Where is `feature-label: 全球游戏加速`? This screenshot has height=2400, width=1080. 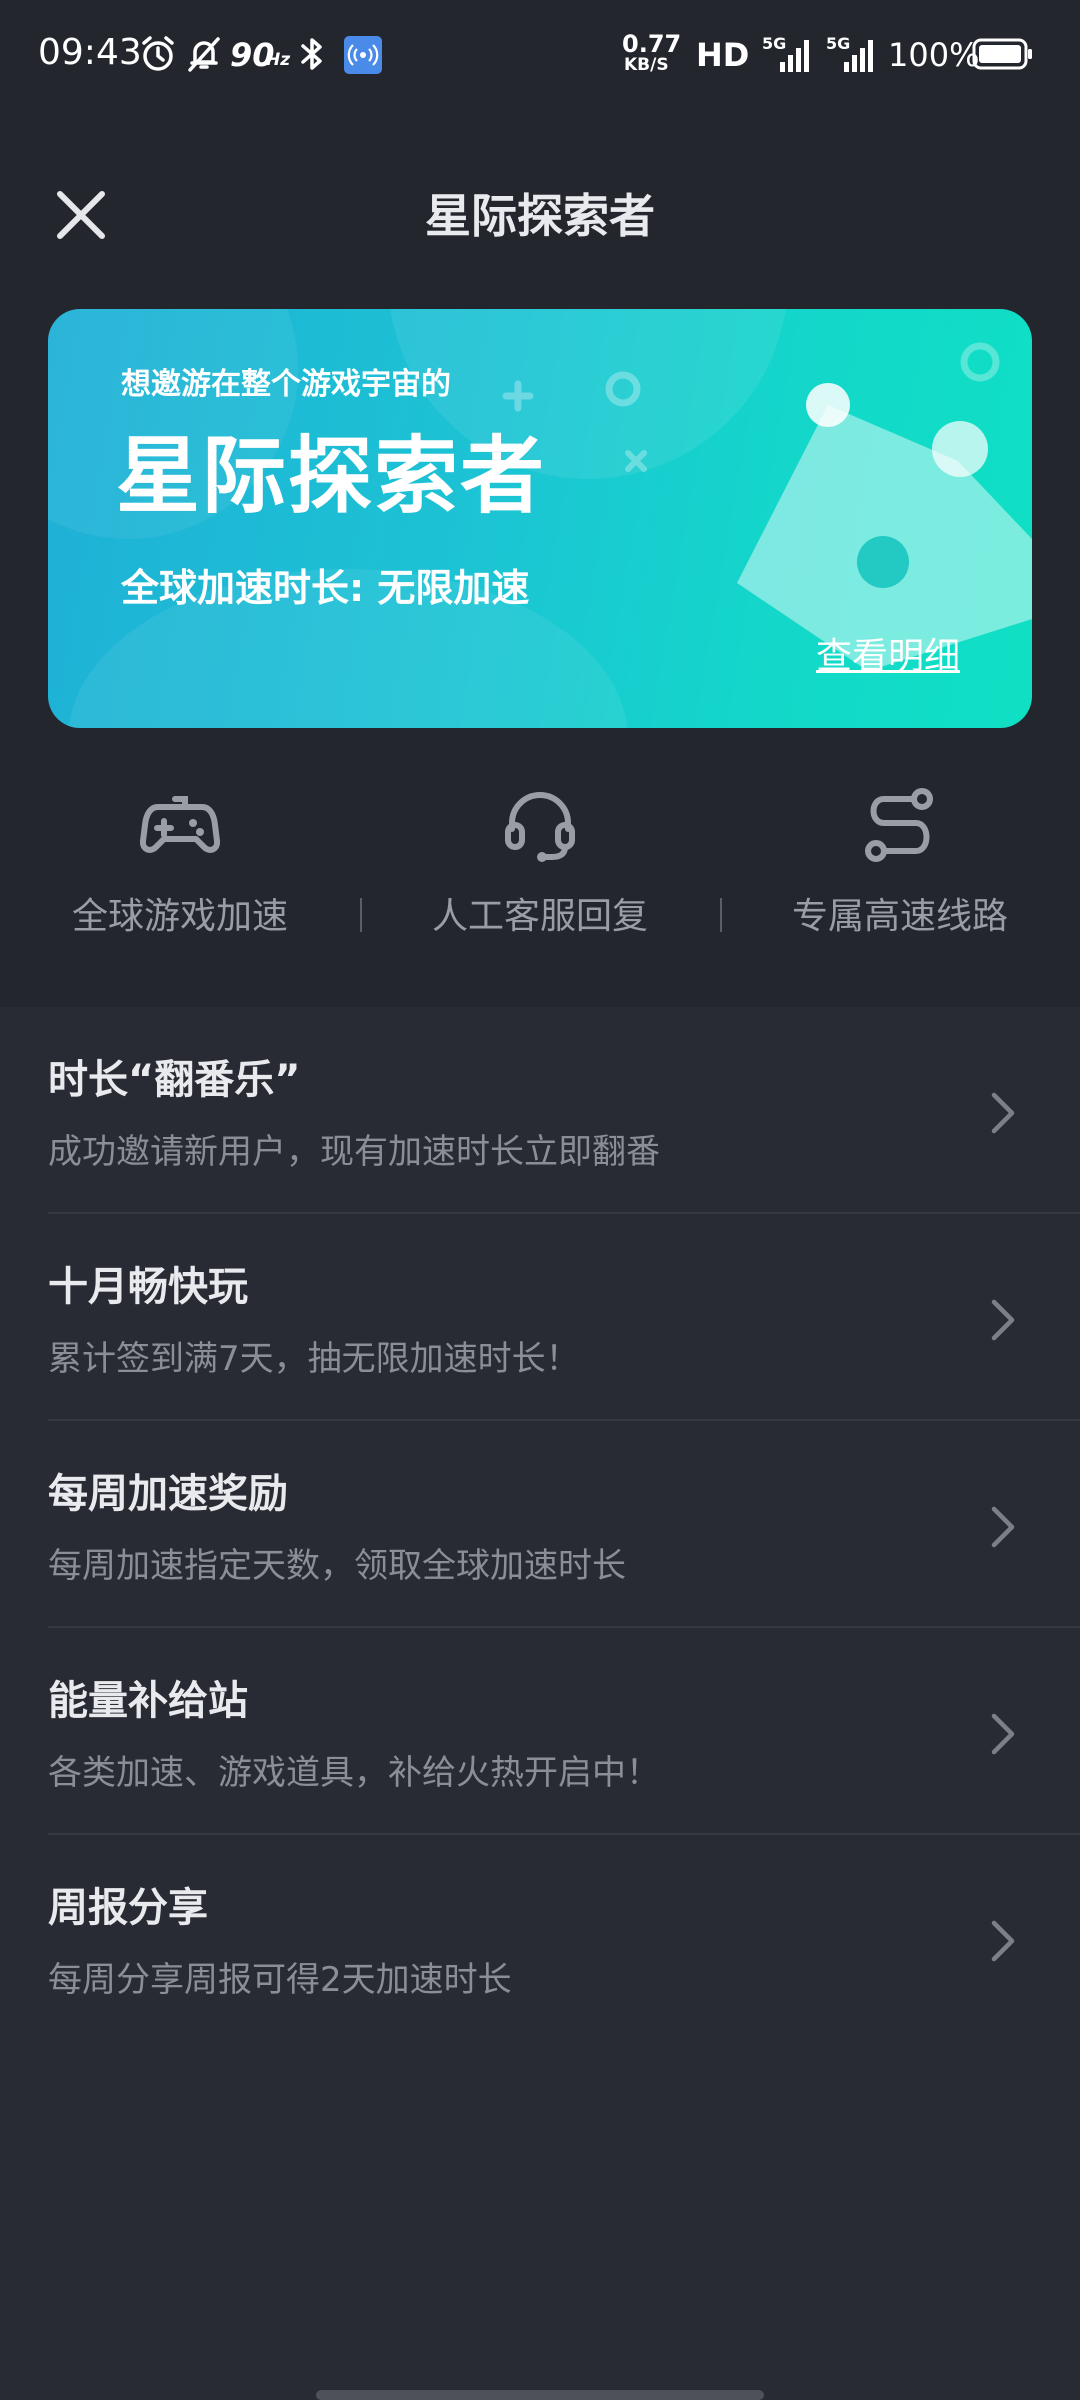
feature-label: 全球游戏加速 is located at coordinates (179, 916).